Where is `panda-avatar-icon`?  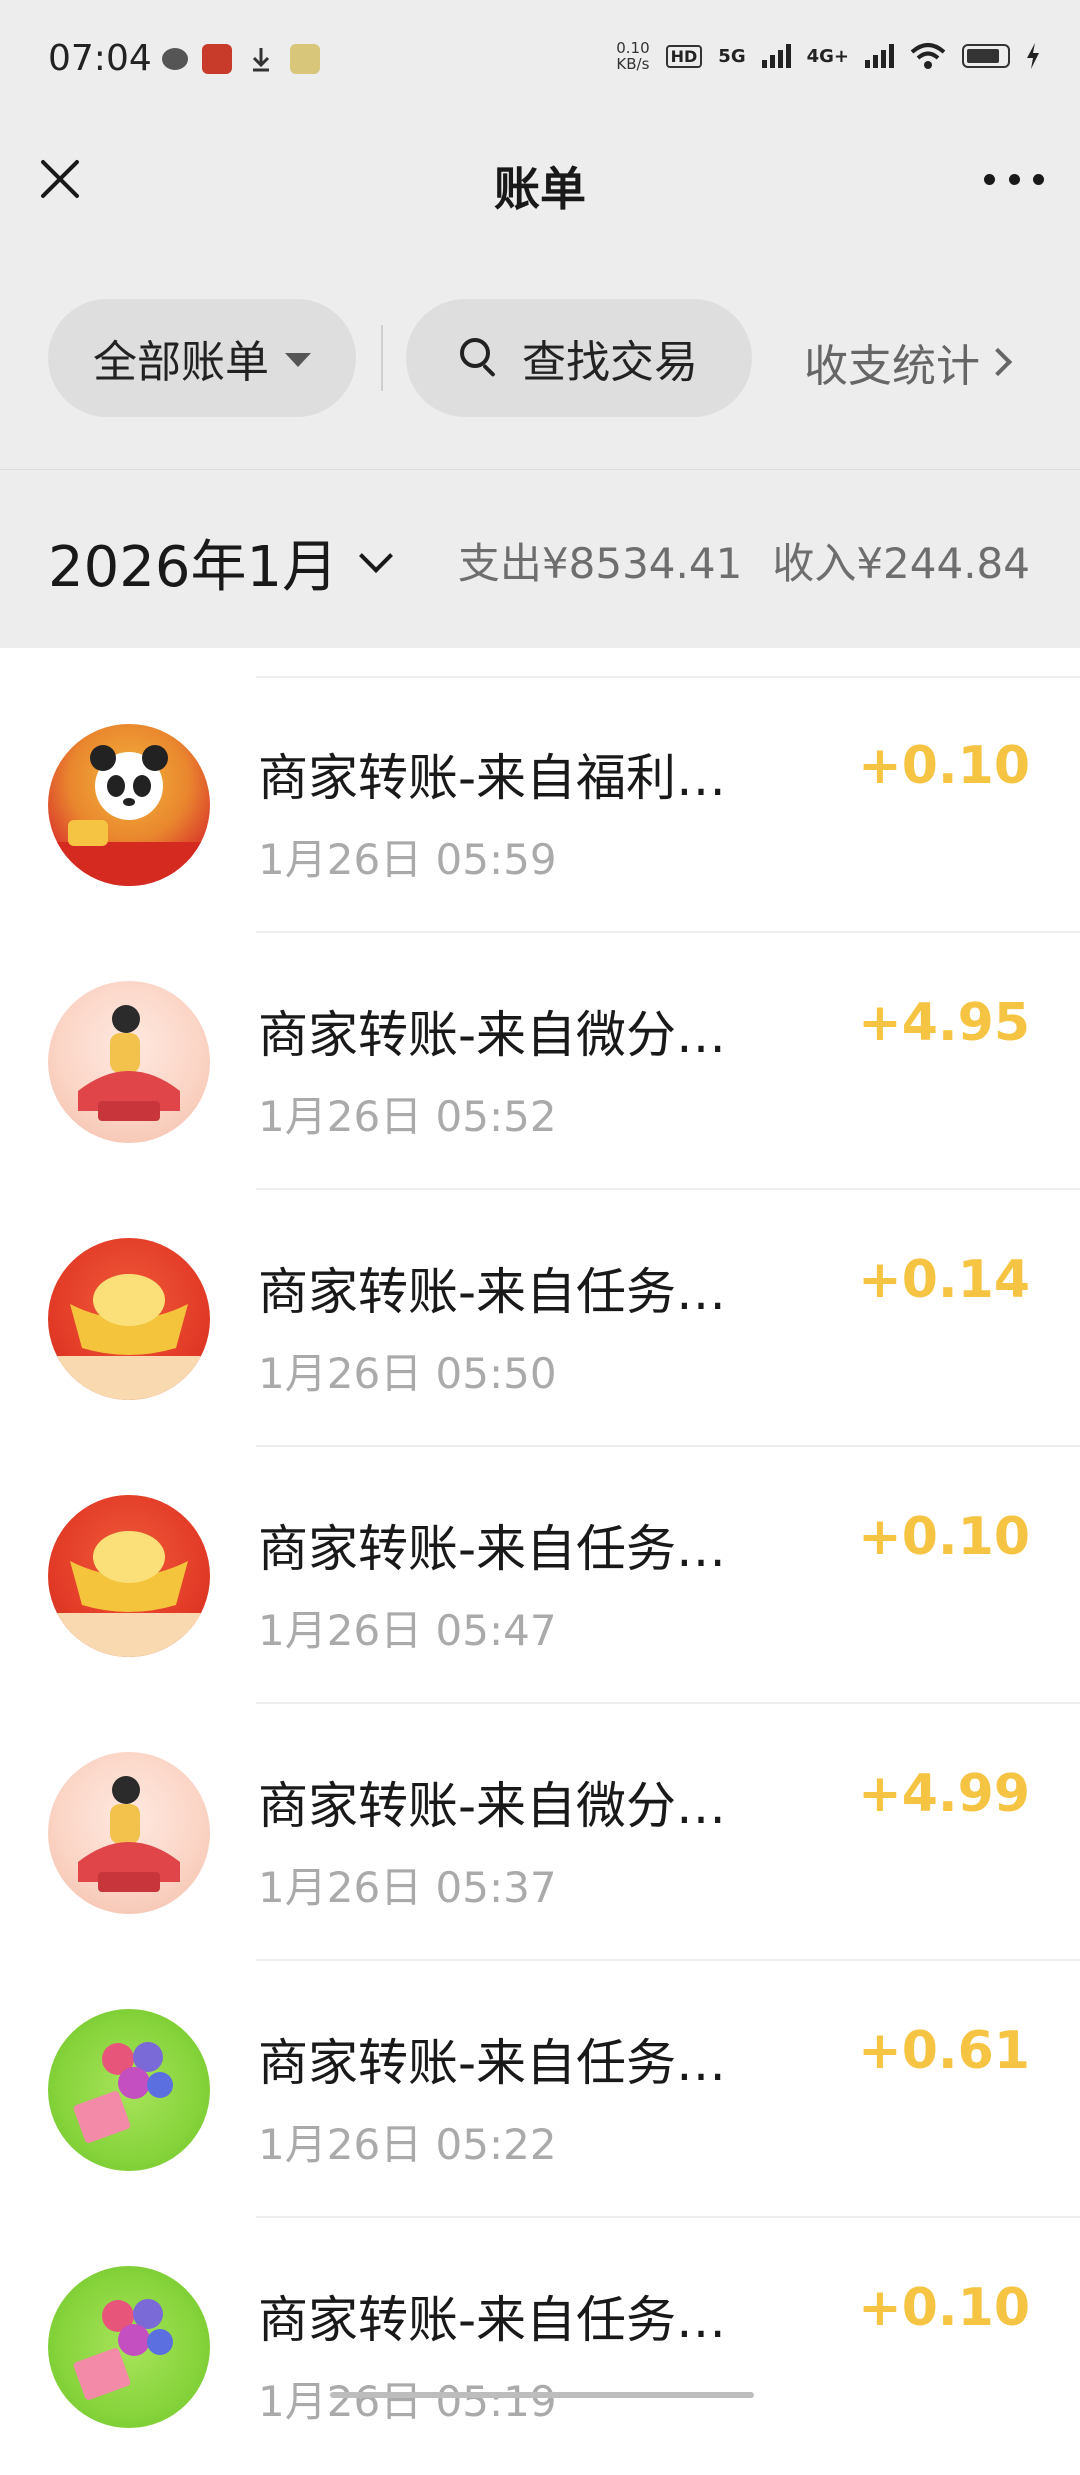
panda-avatar-icon is located at coordinates (129, 805).